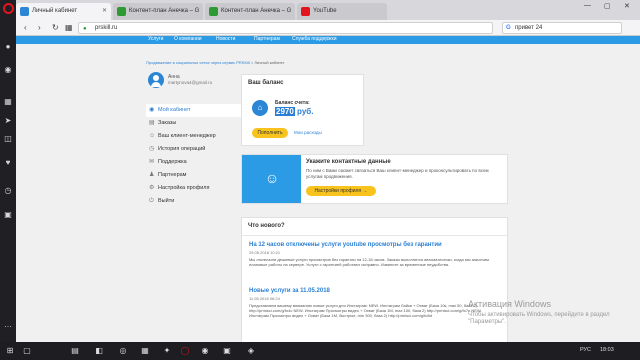 The height and width of the screenshot is (360, 640). I want to click on close-window-icon: ✕, so click(627, 6).